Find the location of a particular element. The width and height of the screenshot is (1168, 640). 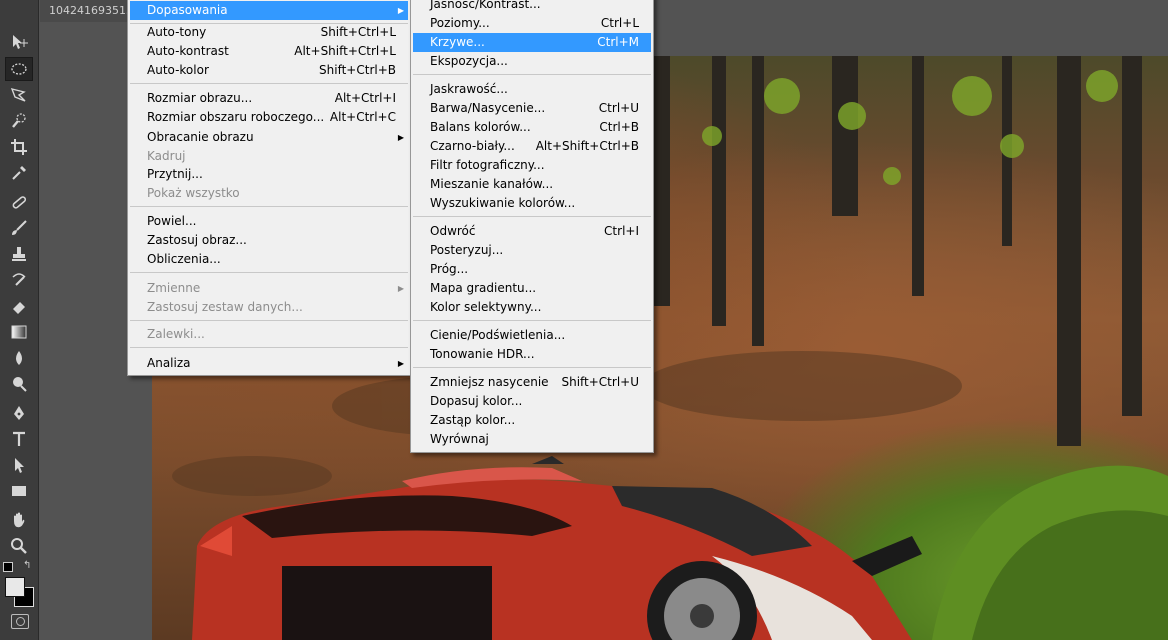

blur-tool-icon is located at coordinates (19, 358).